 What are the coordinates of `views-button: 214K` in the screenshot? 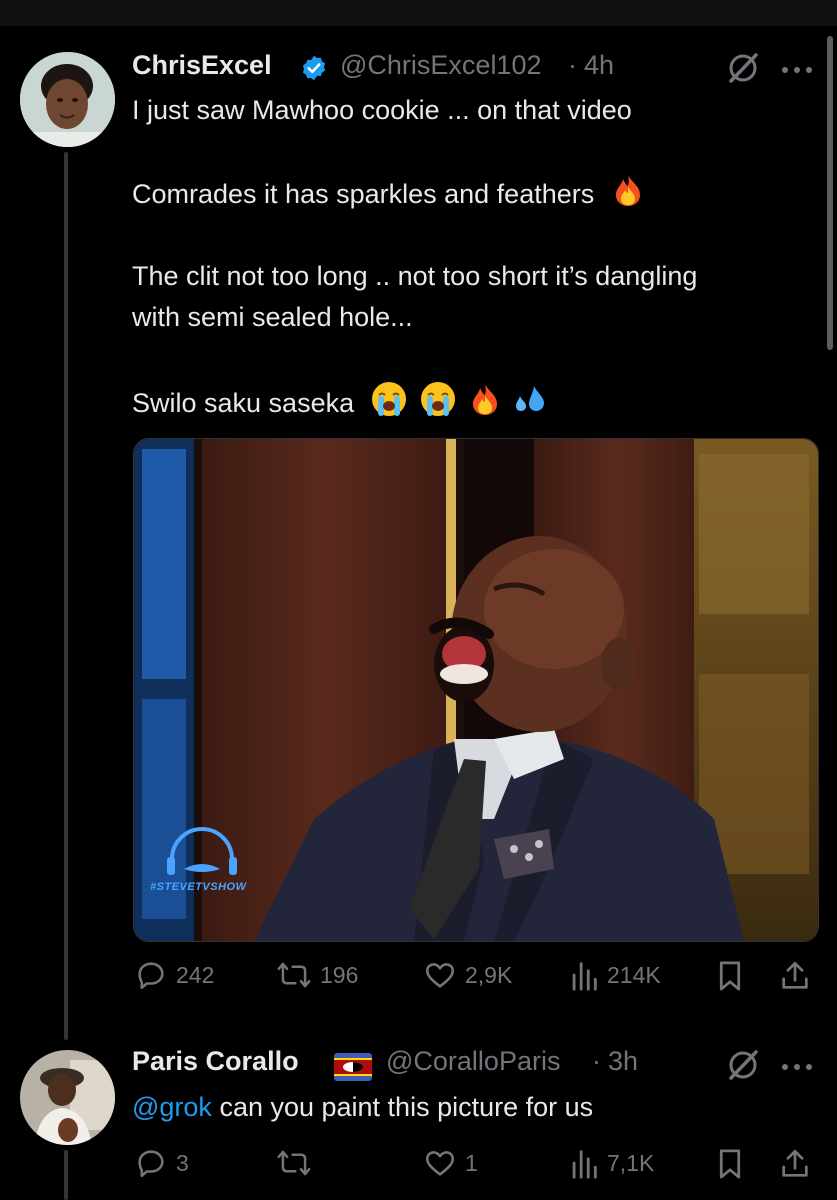 It's located at (615, 975).